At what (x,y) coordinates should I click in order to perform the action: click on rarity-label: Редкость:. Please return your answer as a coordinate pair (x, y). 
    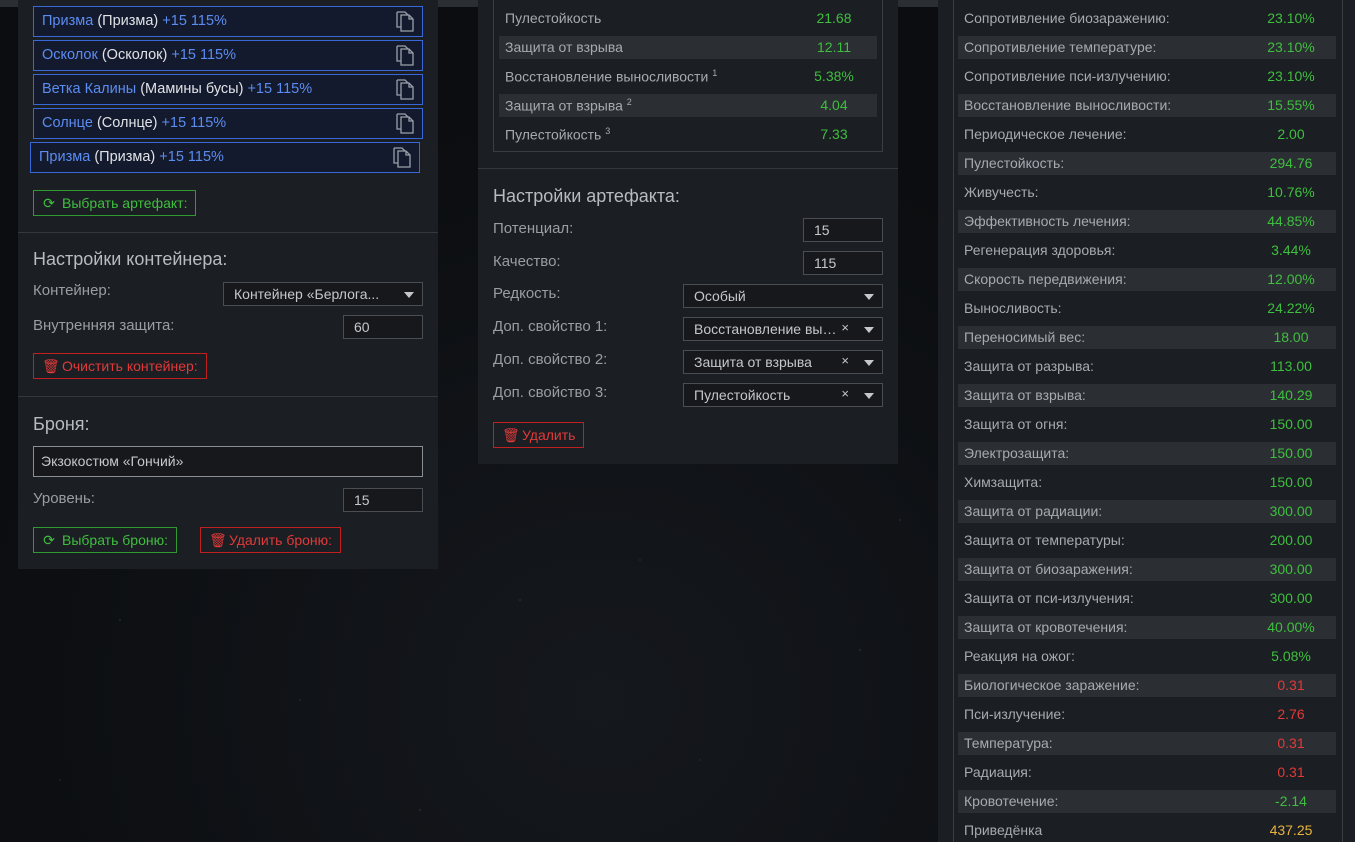
    Looking at the image, I should click on (527, 293).